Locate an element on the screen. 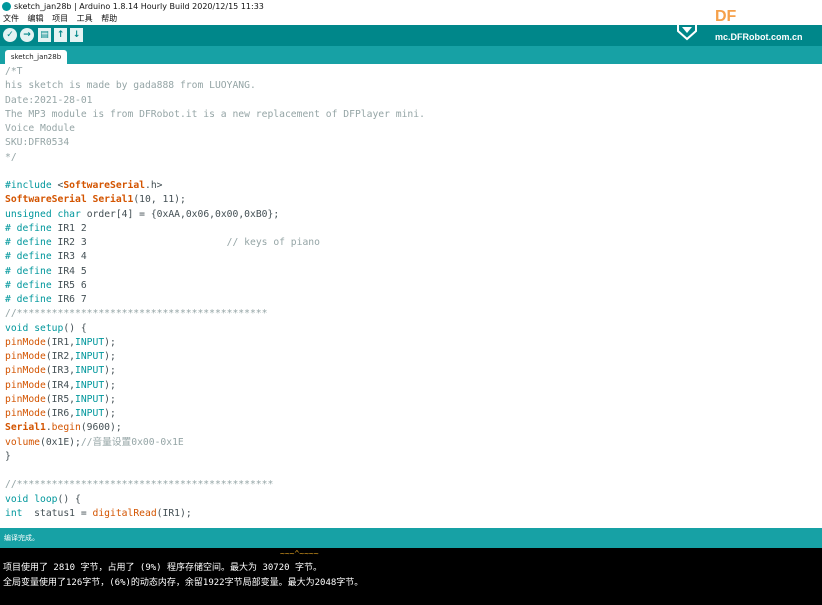 The height and width of the screenshot is (605, 822). code-line: #include <SoftwareSerial.h> is located at coordinates (84, 185).